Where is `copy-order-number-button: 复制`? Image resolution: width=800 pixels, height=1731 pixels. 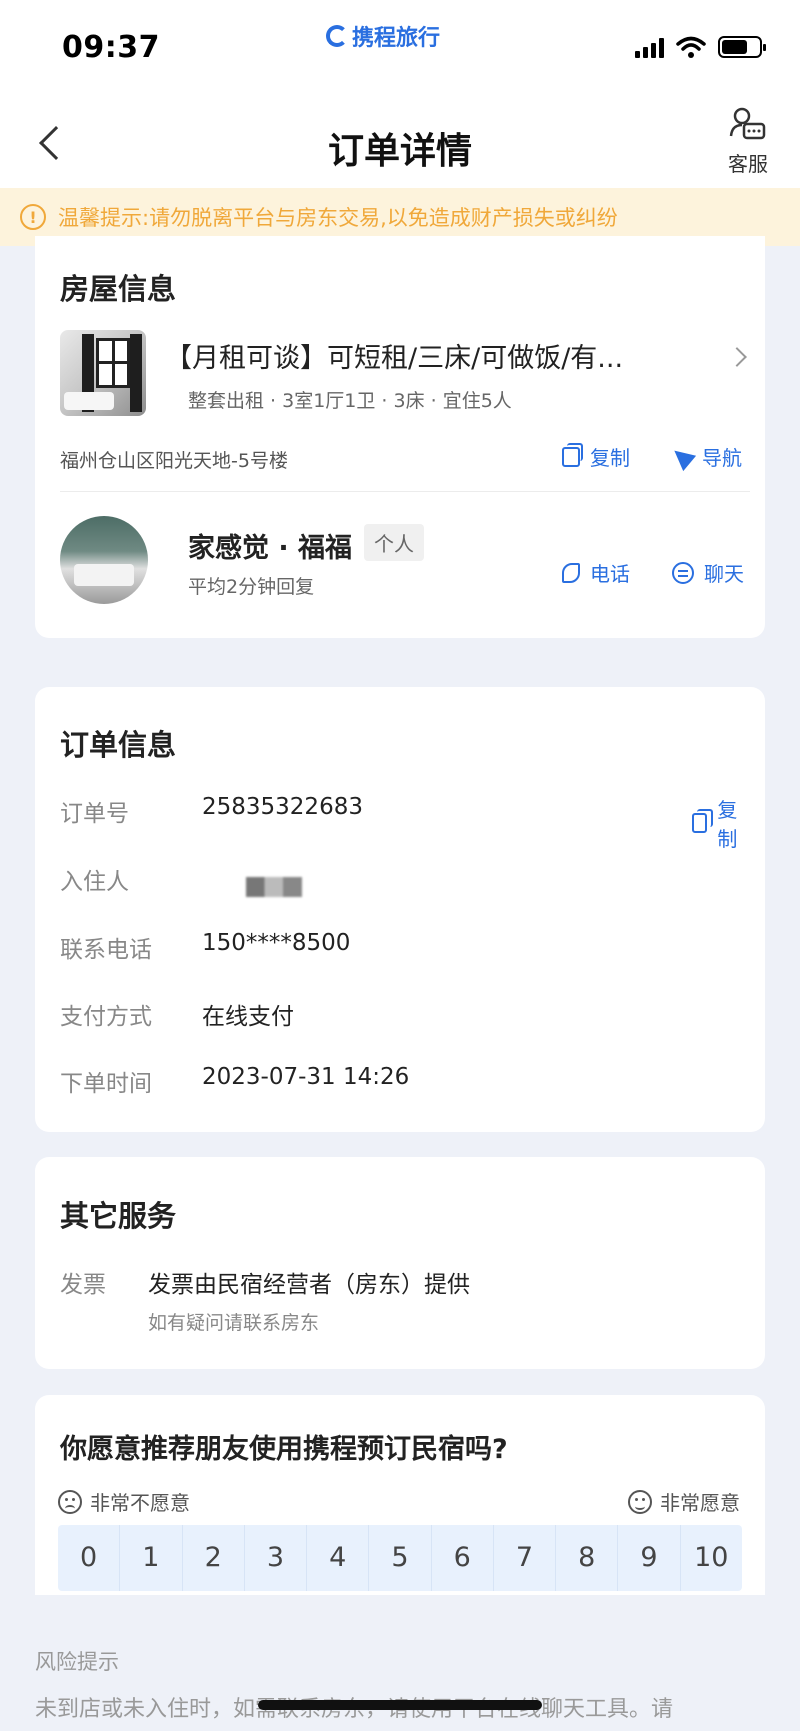
copy-order-number-button: 复制 is located at coordinates (721, 823).